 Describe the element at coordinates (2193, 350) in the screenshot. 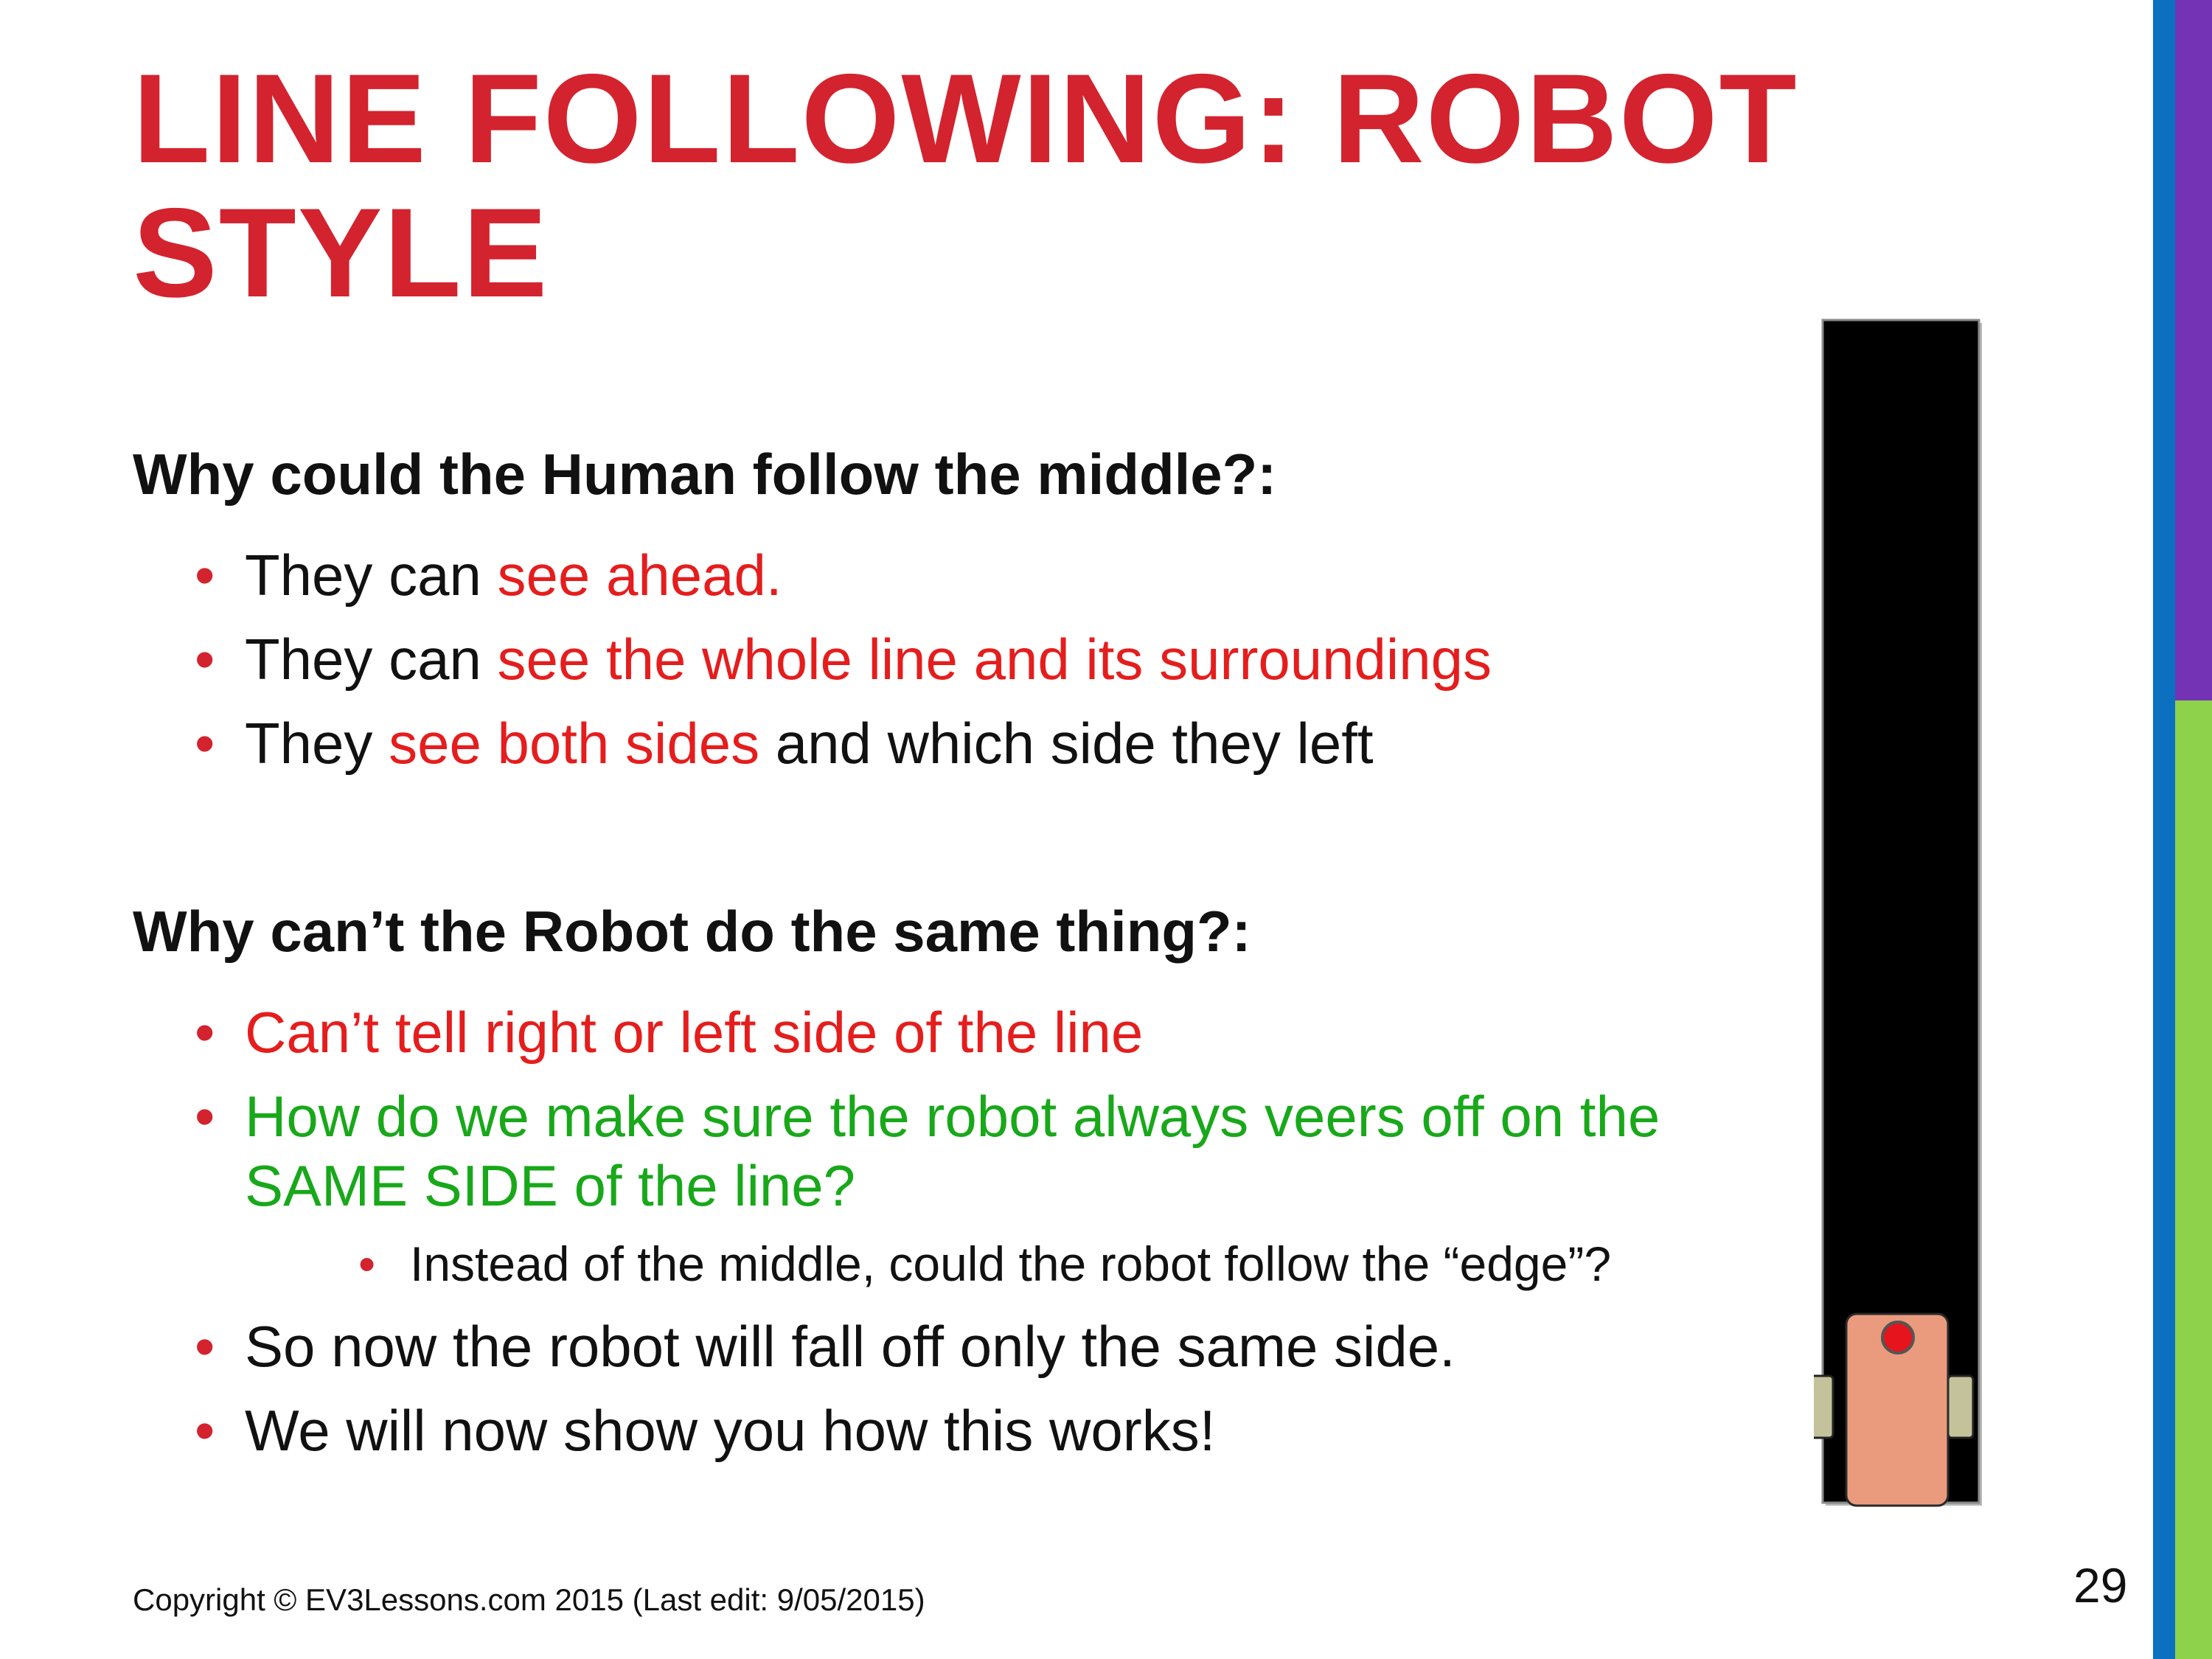

I see `side-bar-purple` at that location.